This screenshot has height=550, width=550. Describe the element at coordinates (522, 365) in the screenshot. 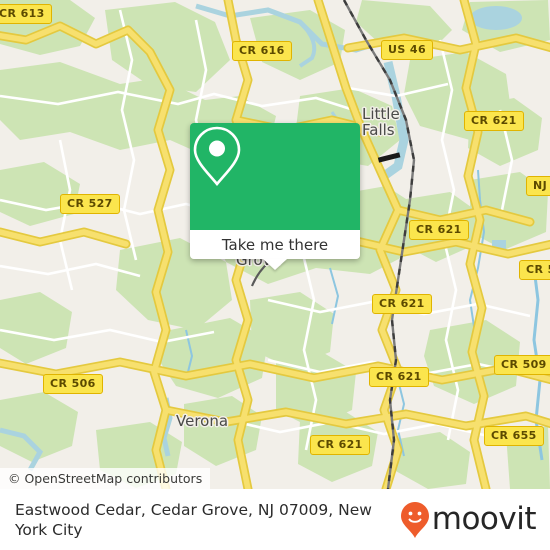

I see `route-shield-cr-509: CR 509` at that location.